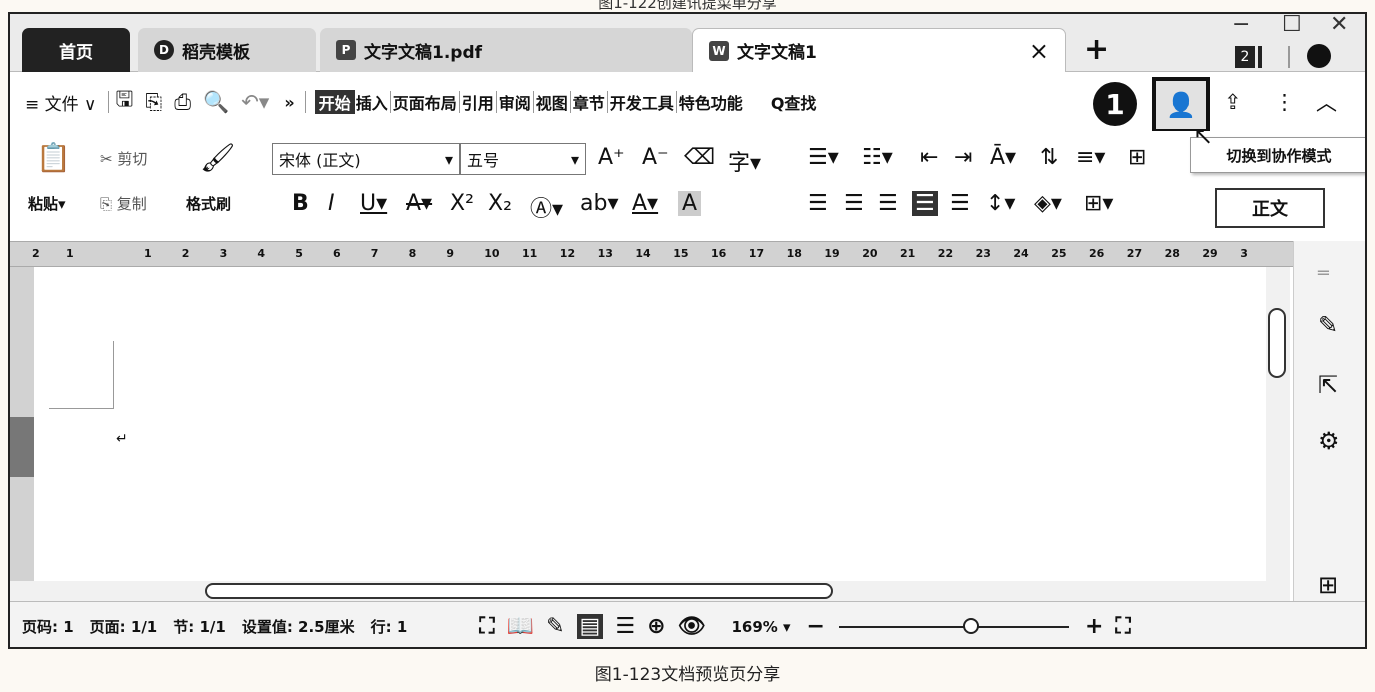  Describe the element at coordinates (1328, 385) in the screenshot. I see `cursor-select-icon: ⇱` at that location.